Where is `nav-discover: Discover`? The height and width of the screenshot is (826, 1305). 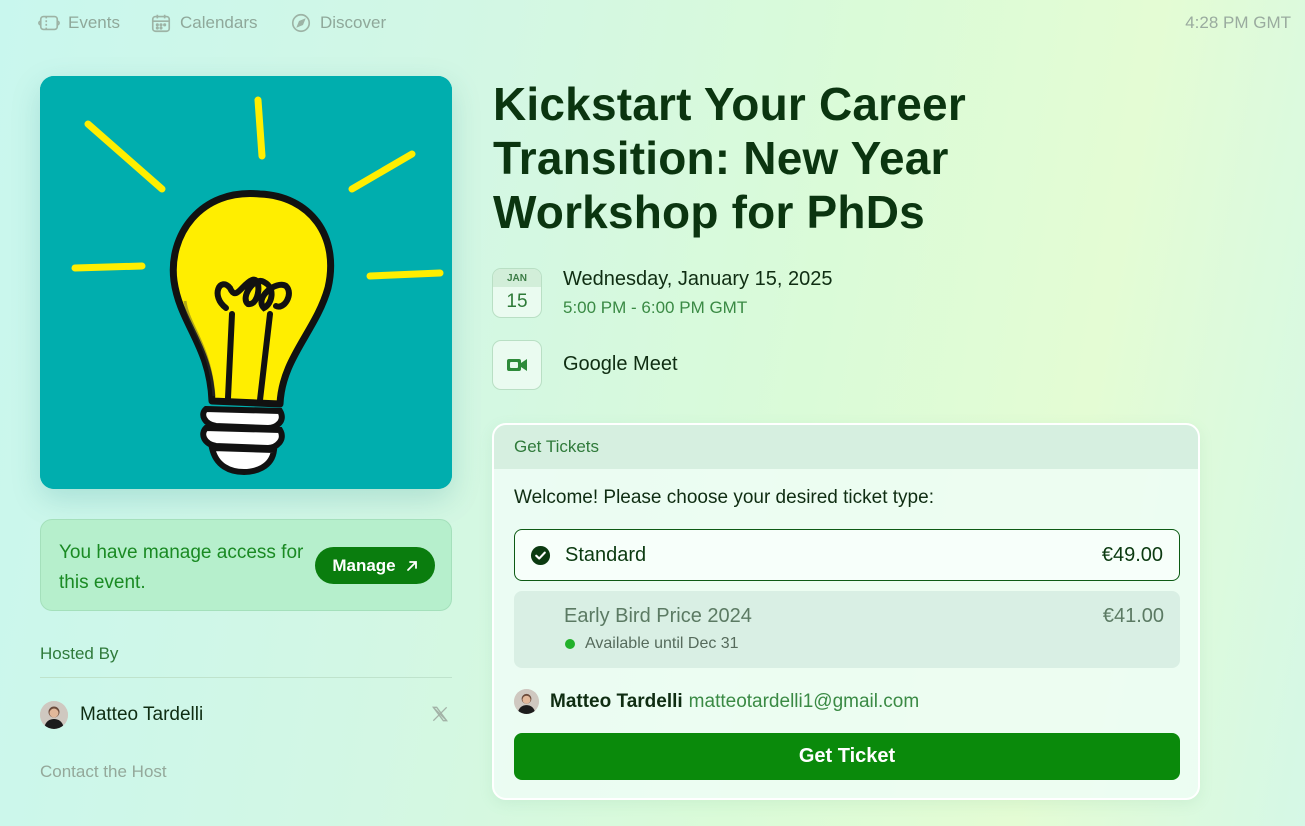
nav-discover: Discover is located at coordinates (338, 23).